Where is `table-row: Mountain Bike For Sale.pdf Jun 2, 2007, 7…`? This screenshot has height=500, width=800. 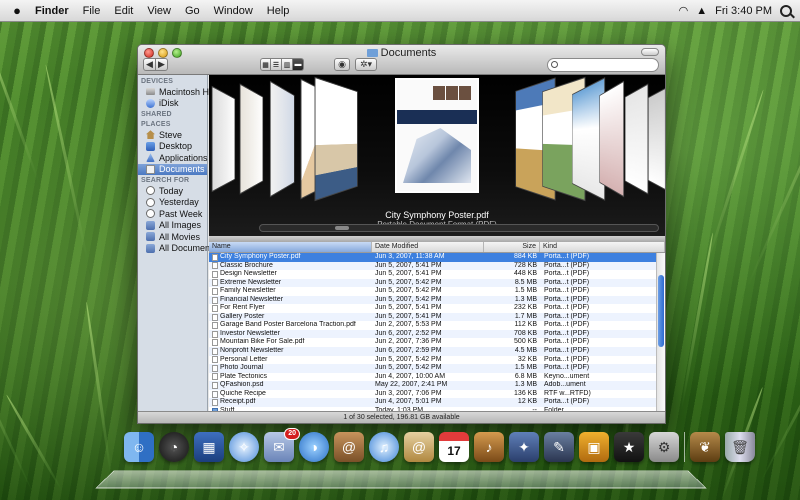
table-row: Mountain Bike For Sale.pdf Jun 2, 2007, 7… is located at coordinates (437, 342).